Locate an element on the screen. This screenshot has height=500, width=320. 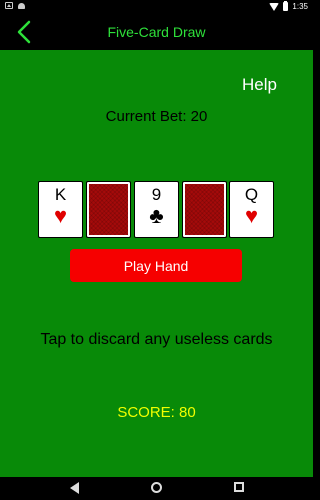
battery-icon is located at coordinates (286, 6).